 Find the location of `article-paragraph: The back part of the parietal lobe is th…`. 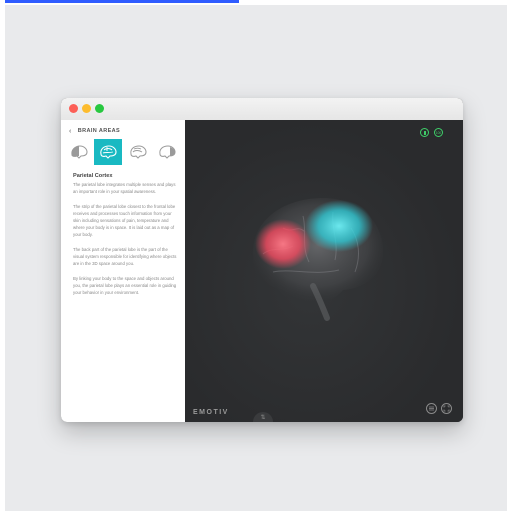

article-paragraph: The back part of the parietal lobe is th… is located at coordinates (125, 256).